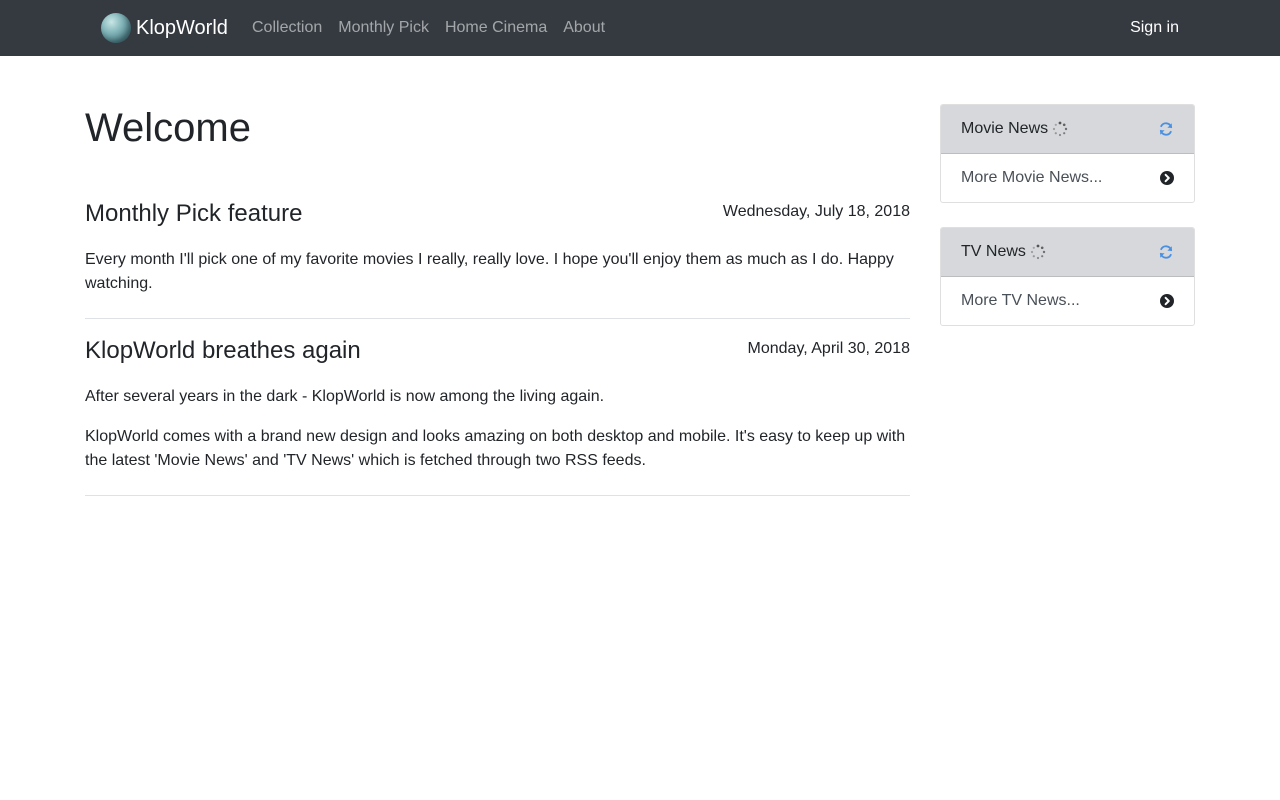 Image resolution: width=1280 pixels, height=800 pixels. I want to click on brand-link: KlopWorld, so click(164, 28).